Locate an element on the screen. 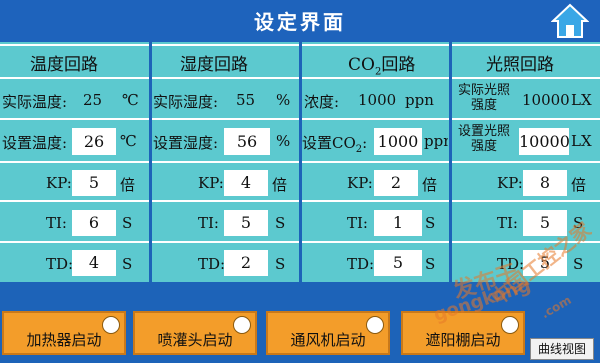 Image resolution: width=600 pixels, height=363 pixels. kp-input: 4 is located at coordinates (246, 183).